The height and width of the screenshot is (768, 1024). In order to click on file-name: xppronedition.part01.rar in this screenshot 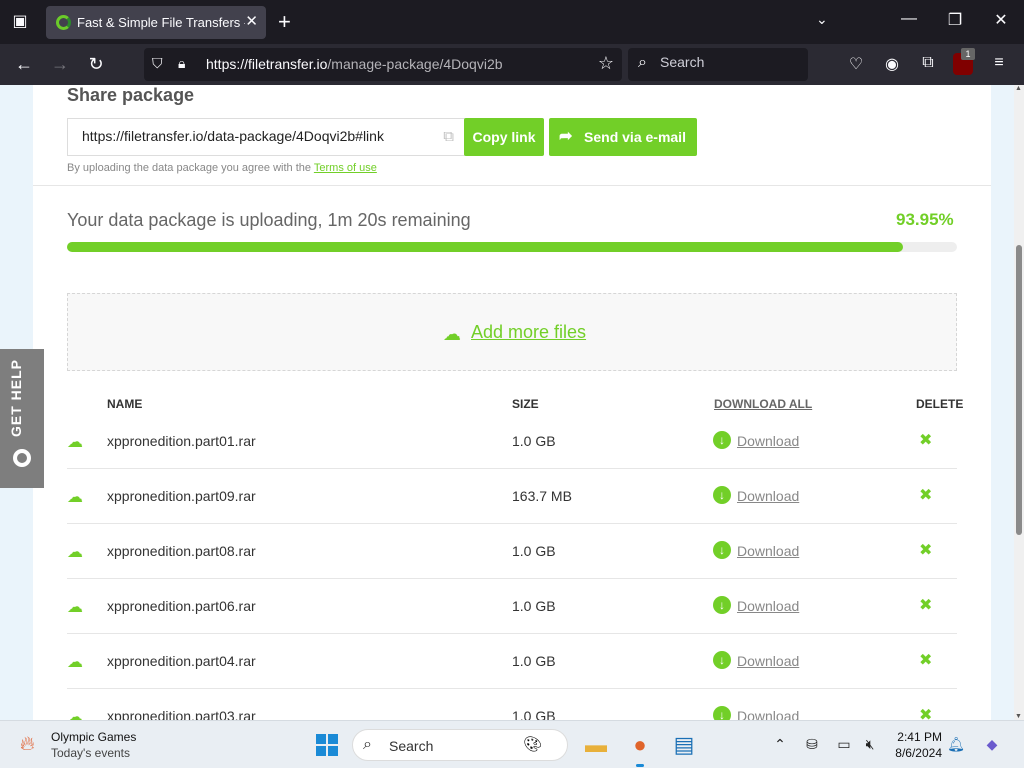, I will do `click(181, 441)`.